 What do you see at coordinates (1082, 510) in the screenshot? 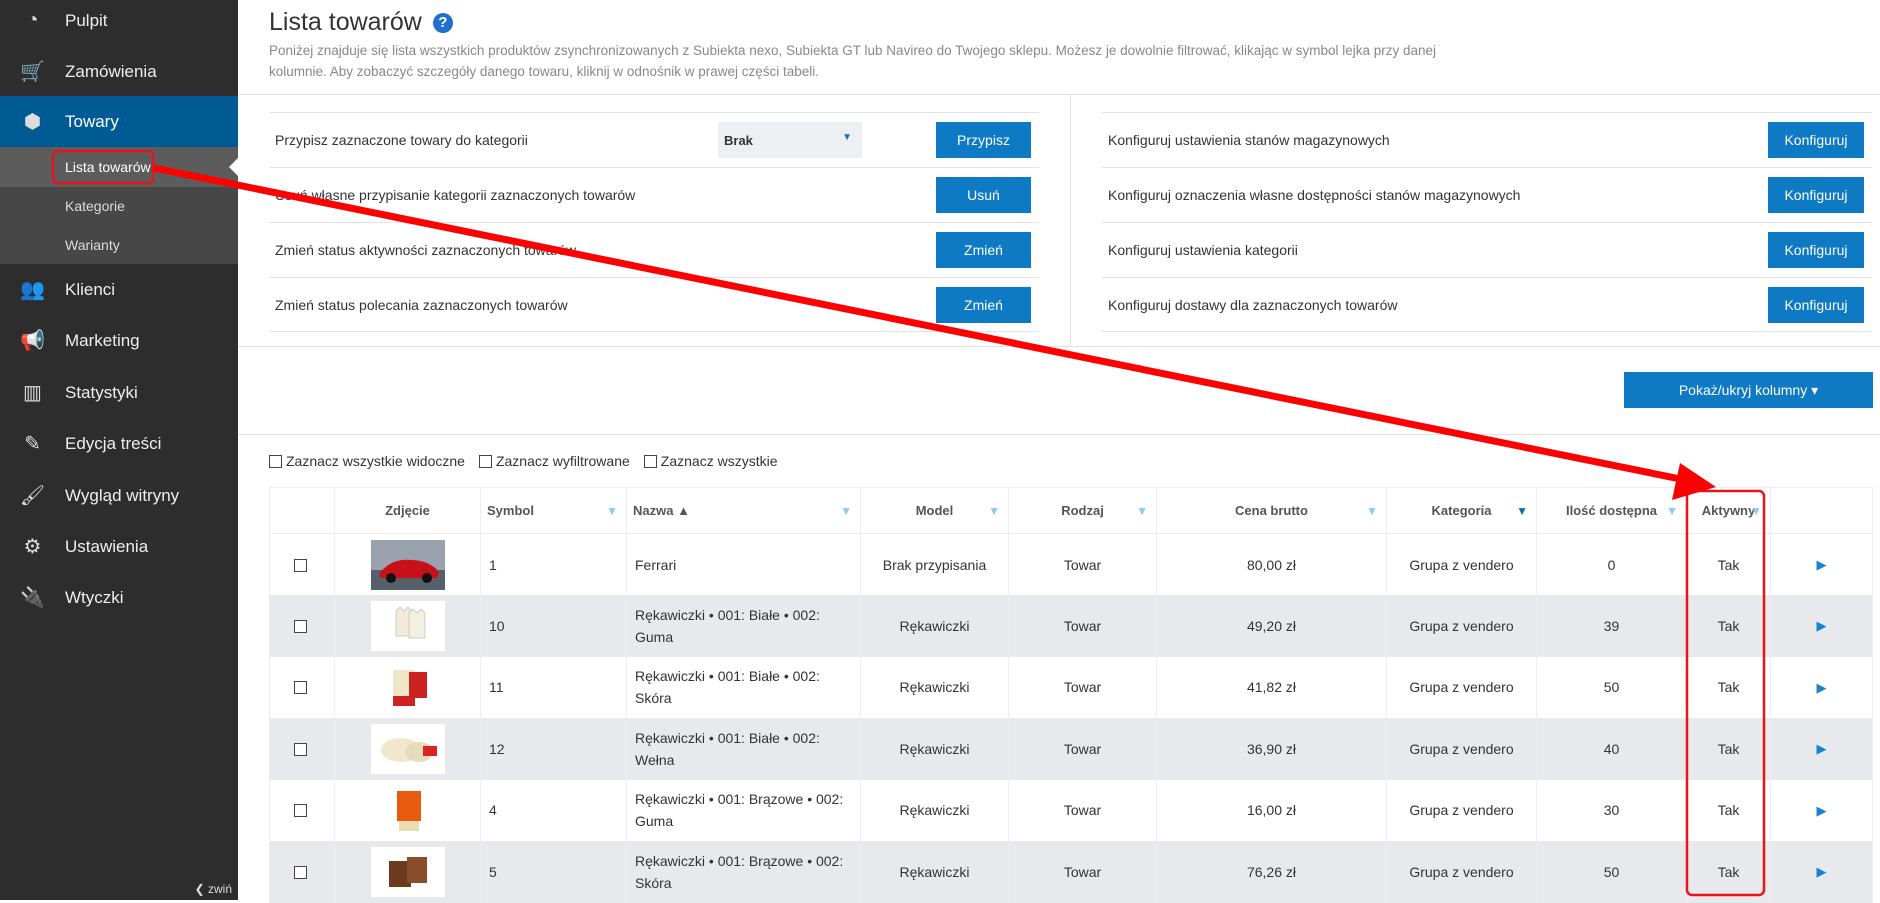
I see `column-header-4: Rodzaj ▼` at bounding box center [1082, 510].